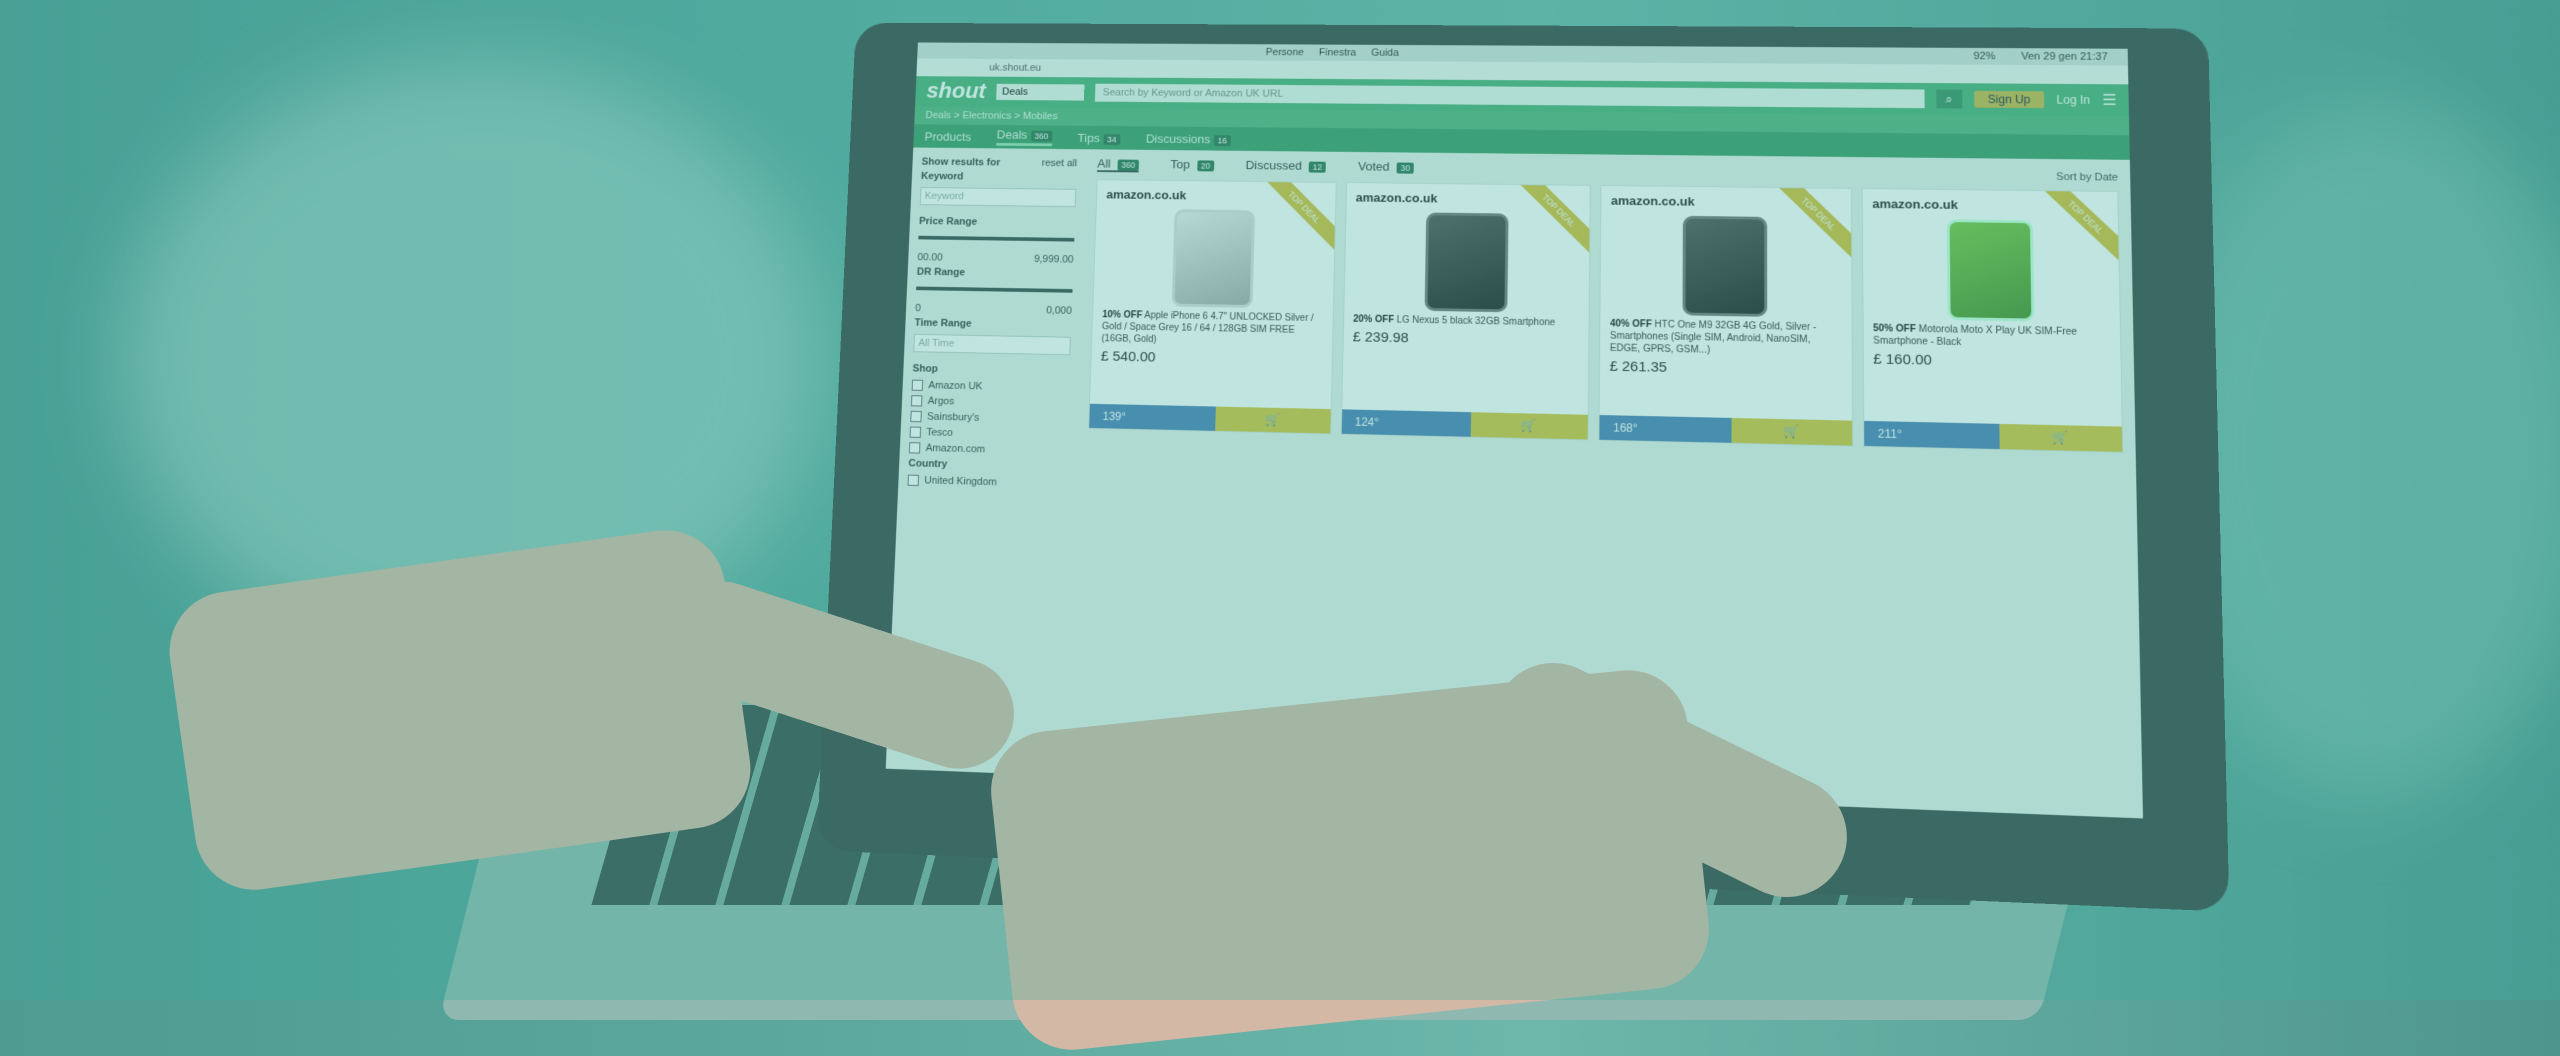 The image size is (2560, 1056). I want to click on shop-name: Sainsbury's, so click(953, 417).